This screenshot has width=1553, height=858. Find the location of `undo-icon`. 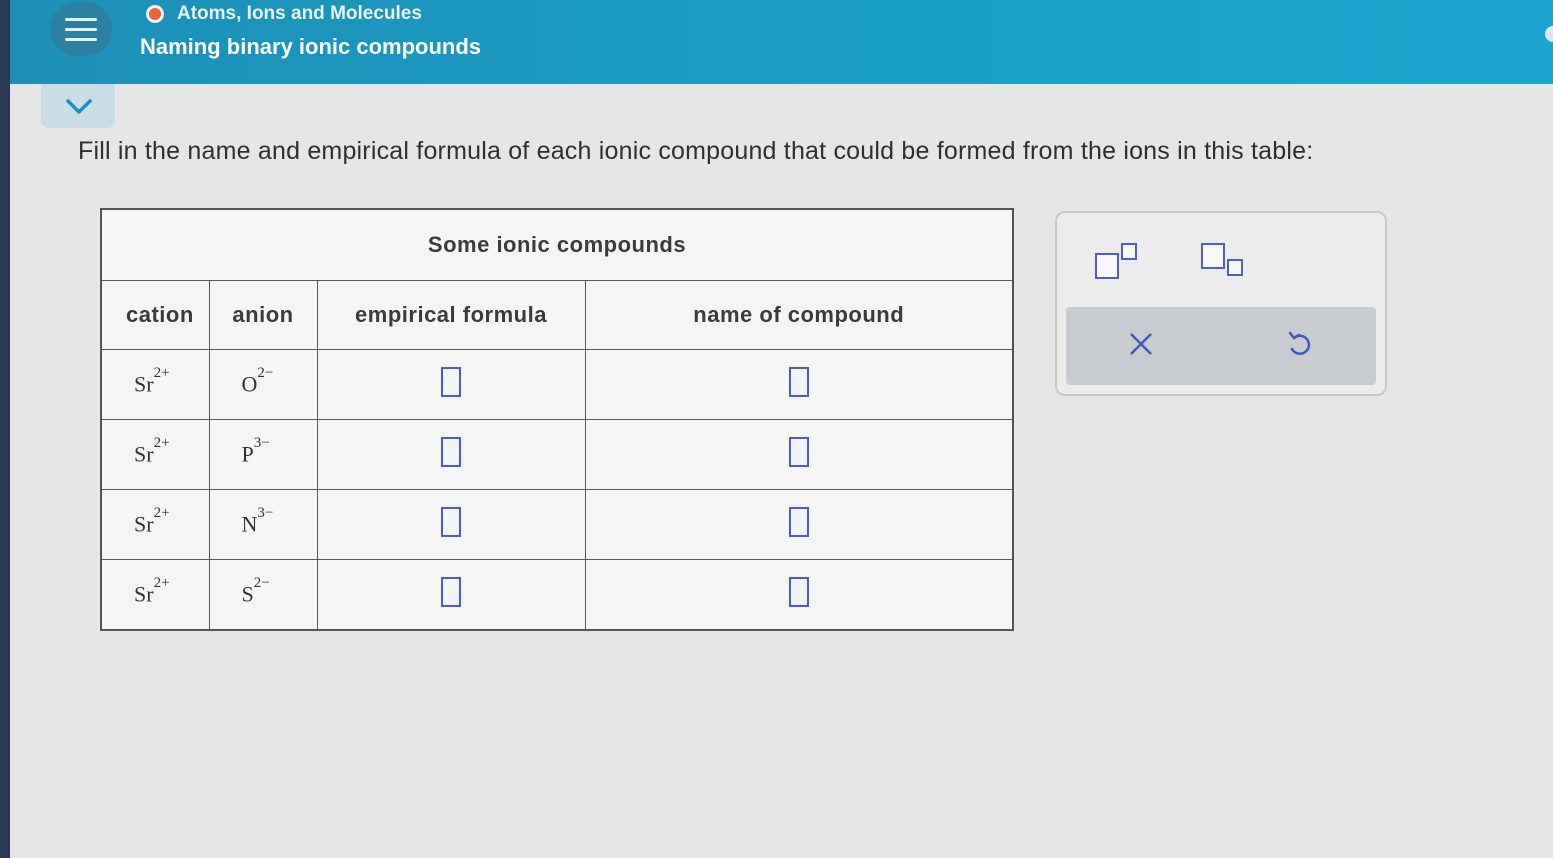

undo-icon is located at coordinates (1299, 343).